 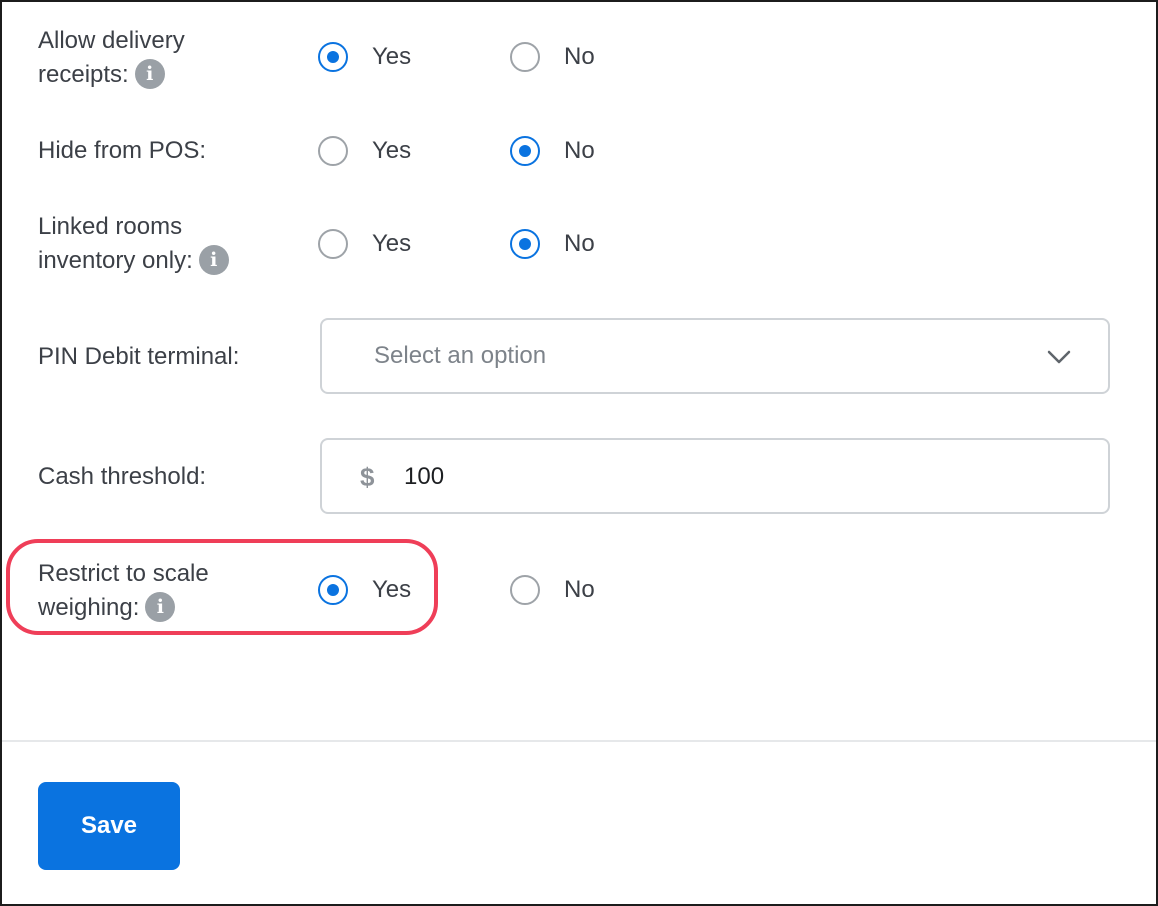 What do you see at coordinates (392, 150) in the screenshot?
I see `hide-from-pos-yes-label: Yes` at bounding box center [392, 150].